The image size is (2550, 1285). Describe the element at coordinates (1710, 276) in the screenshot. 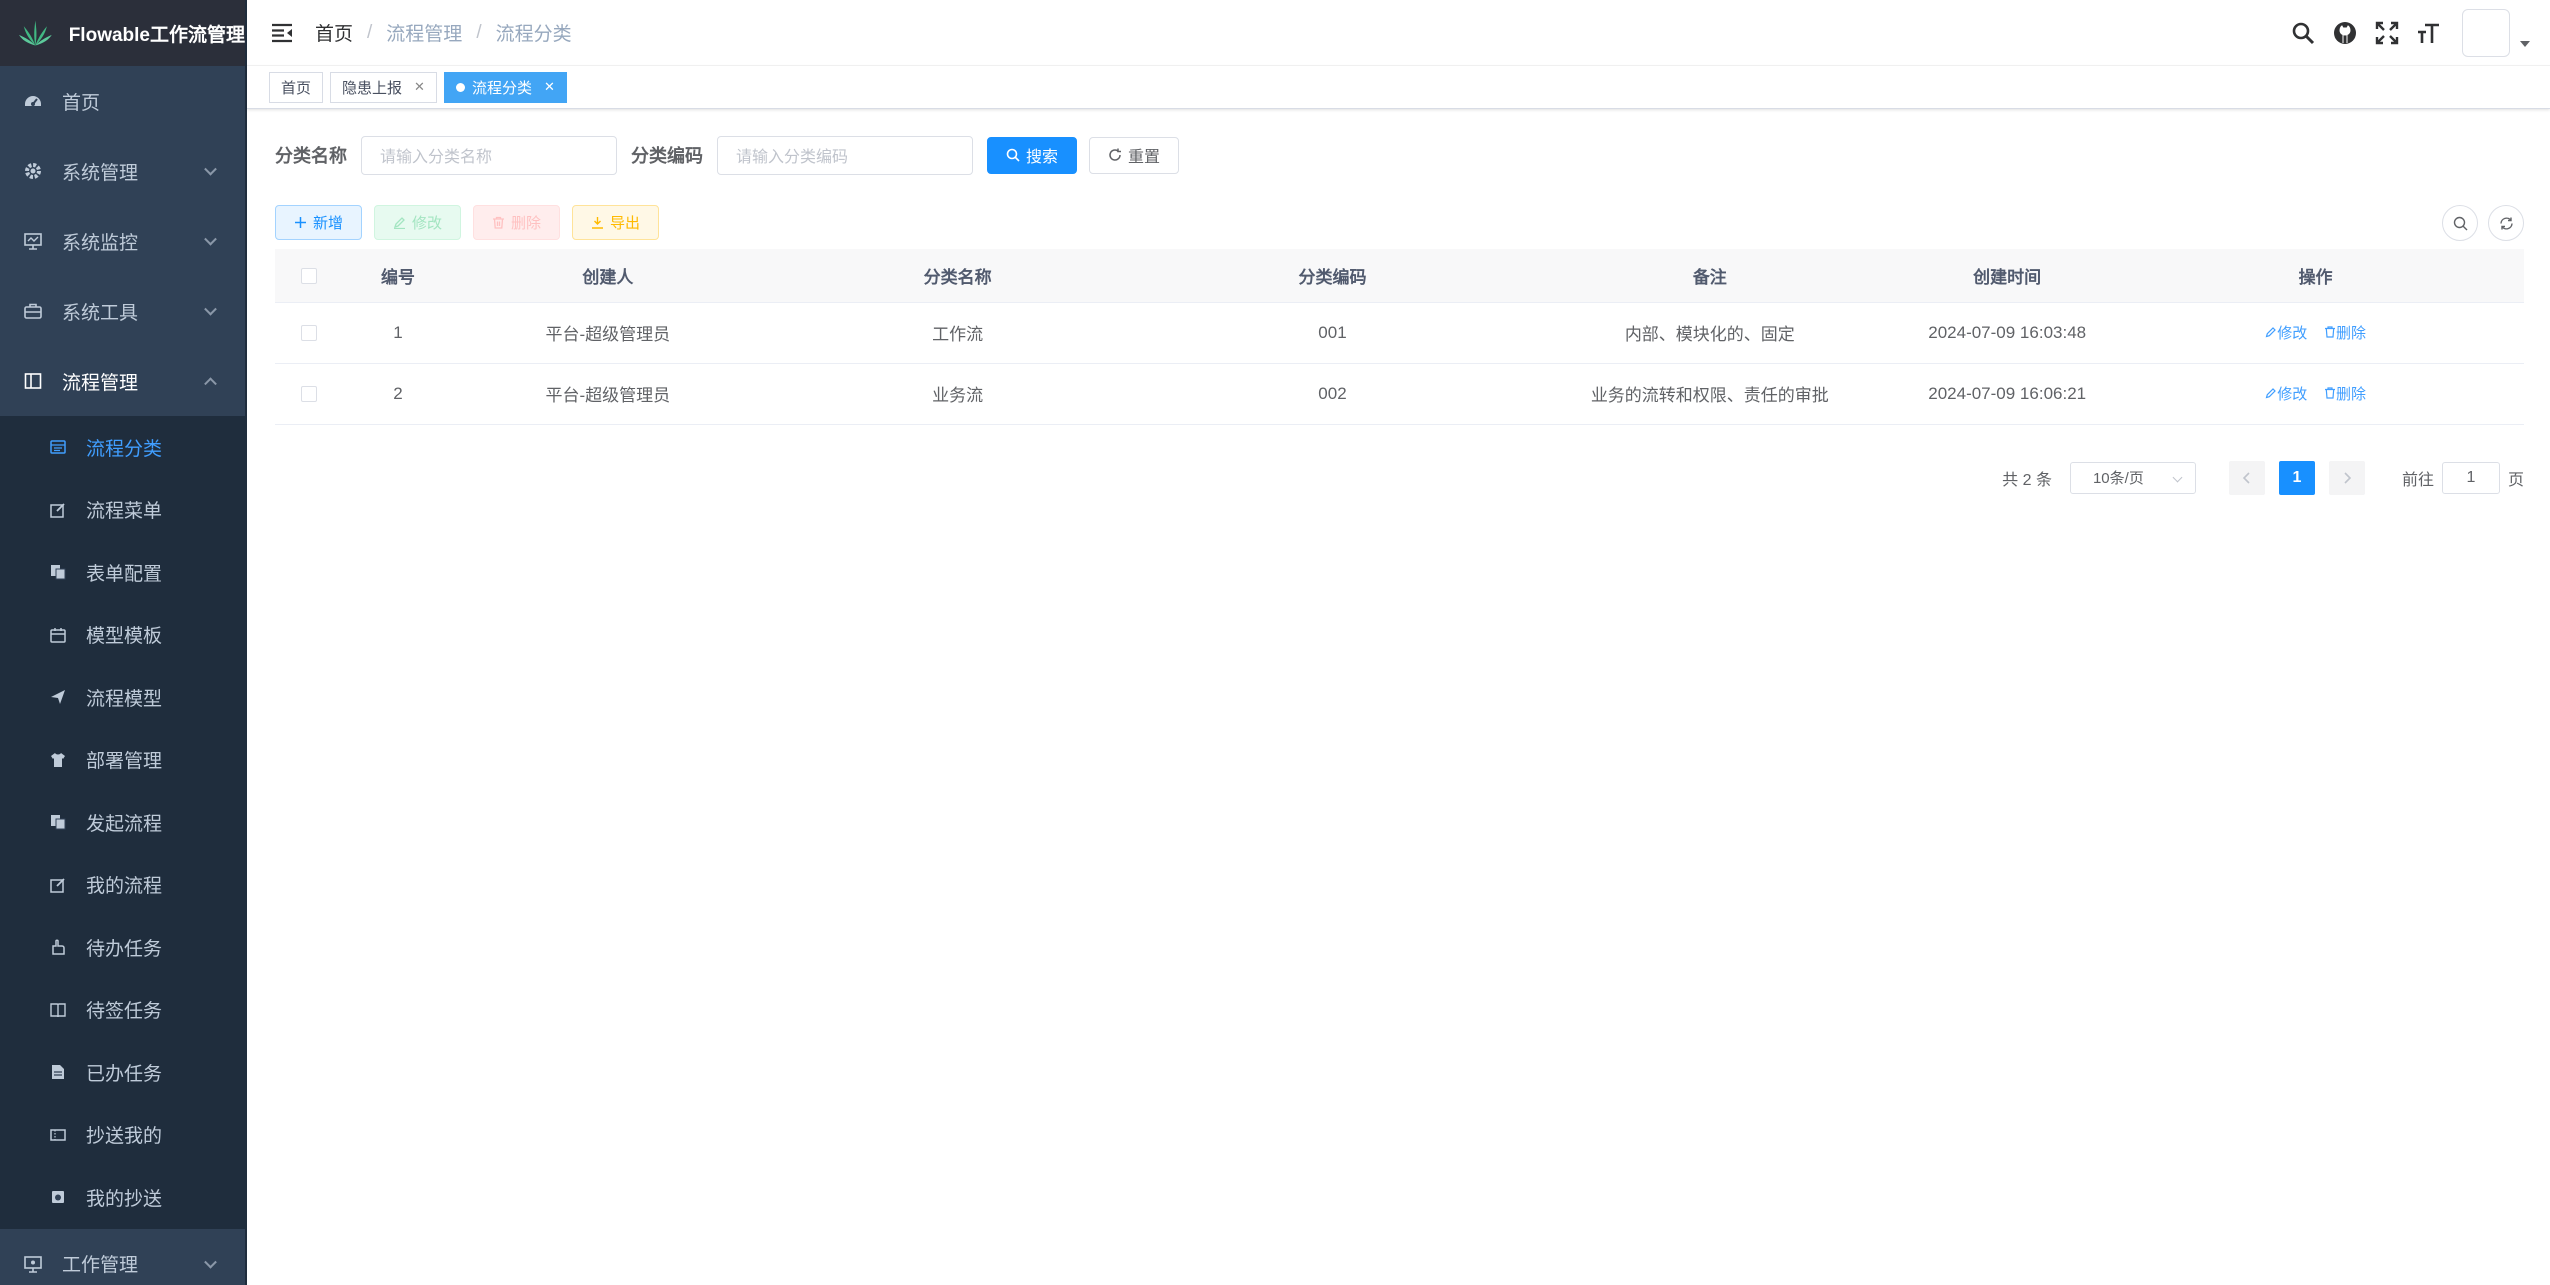

I see `column-header: 备注` at that location.